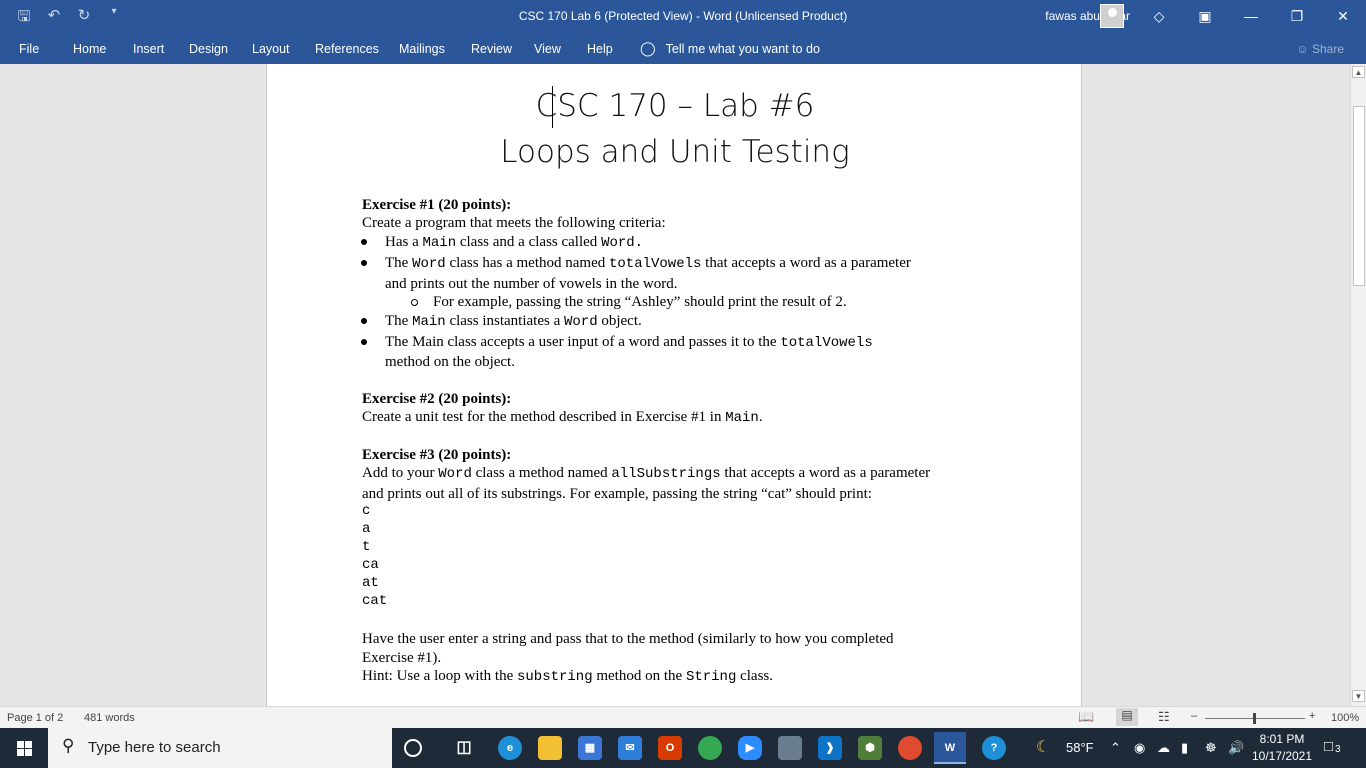 This screenshot has height=768, width=1366. I want to click on read-mode-icon: 📖, so click(1086, 717).